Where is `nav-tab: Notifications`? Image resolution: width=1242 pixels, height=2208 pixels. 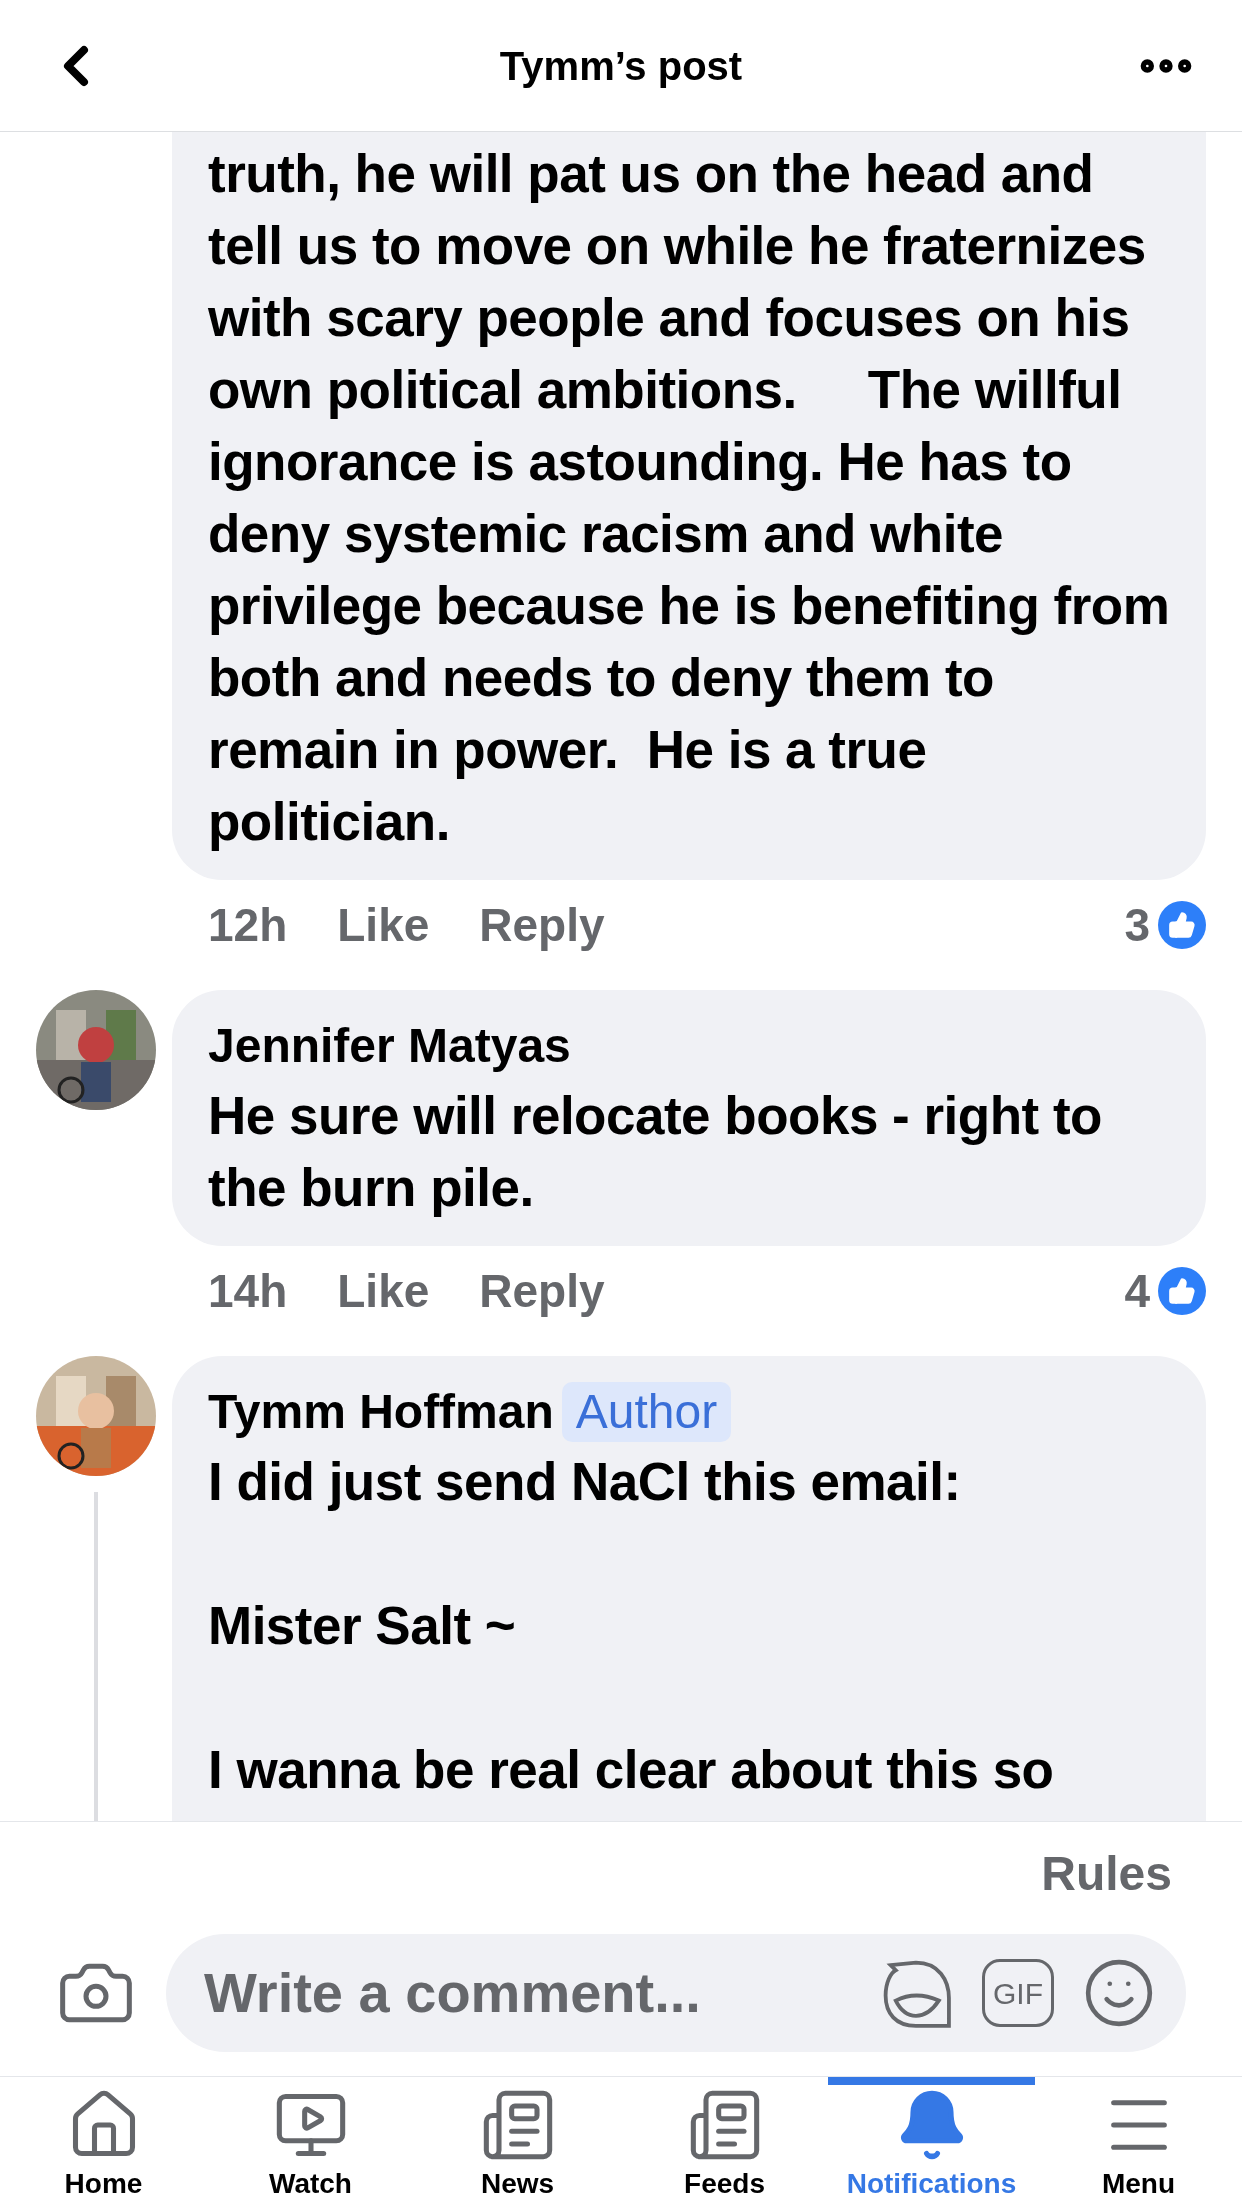 nav-tab: Notifications is located at coordinates (931, 2142).